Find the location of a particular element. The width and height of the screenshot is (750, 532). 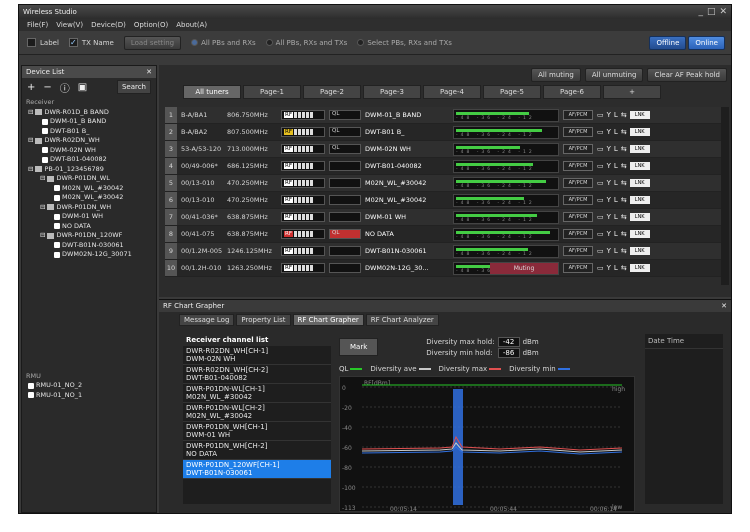

offline-button: Offline is located at coordinates (668, 42).